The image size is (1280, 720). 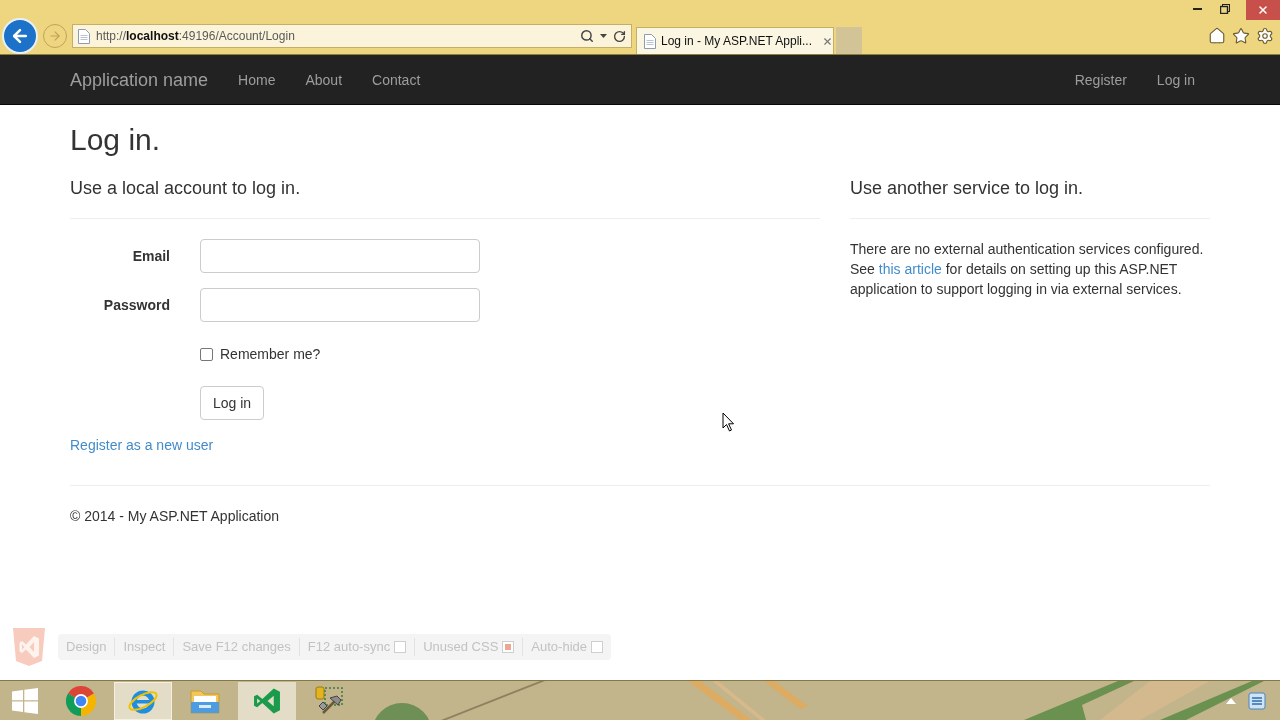 What do you see at coordinates (1224, 9) in the screenshot?
I see `restore-icon` at bounding box center [1224, 9].